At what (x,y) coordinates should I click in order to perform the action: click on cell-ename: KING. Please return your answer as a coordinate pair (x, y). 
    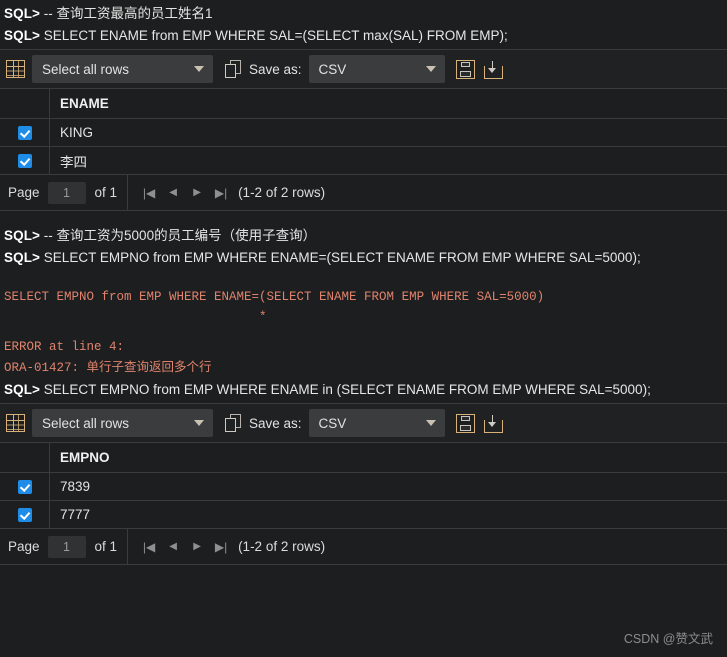
    Looking at the image, I should click on (388, 132).